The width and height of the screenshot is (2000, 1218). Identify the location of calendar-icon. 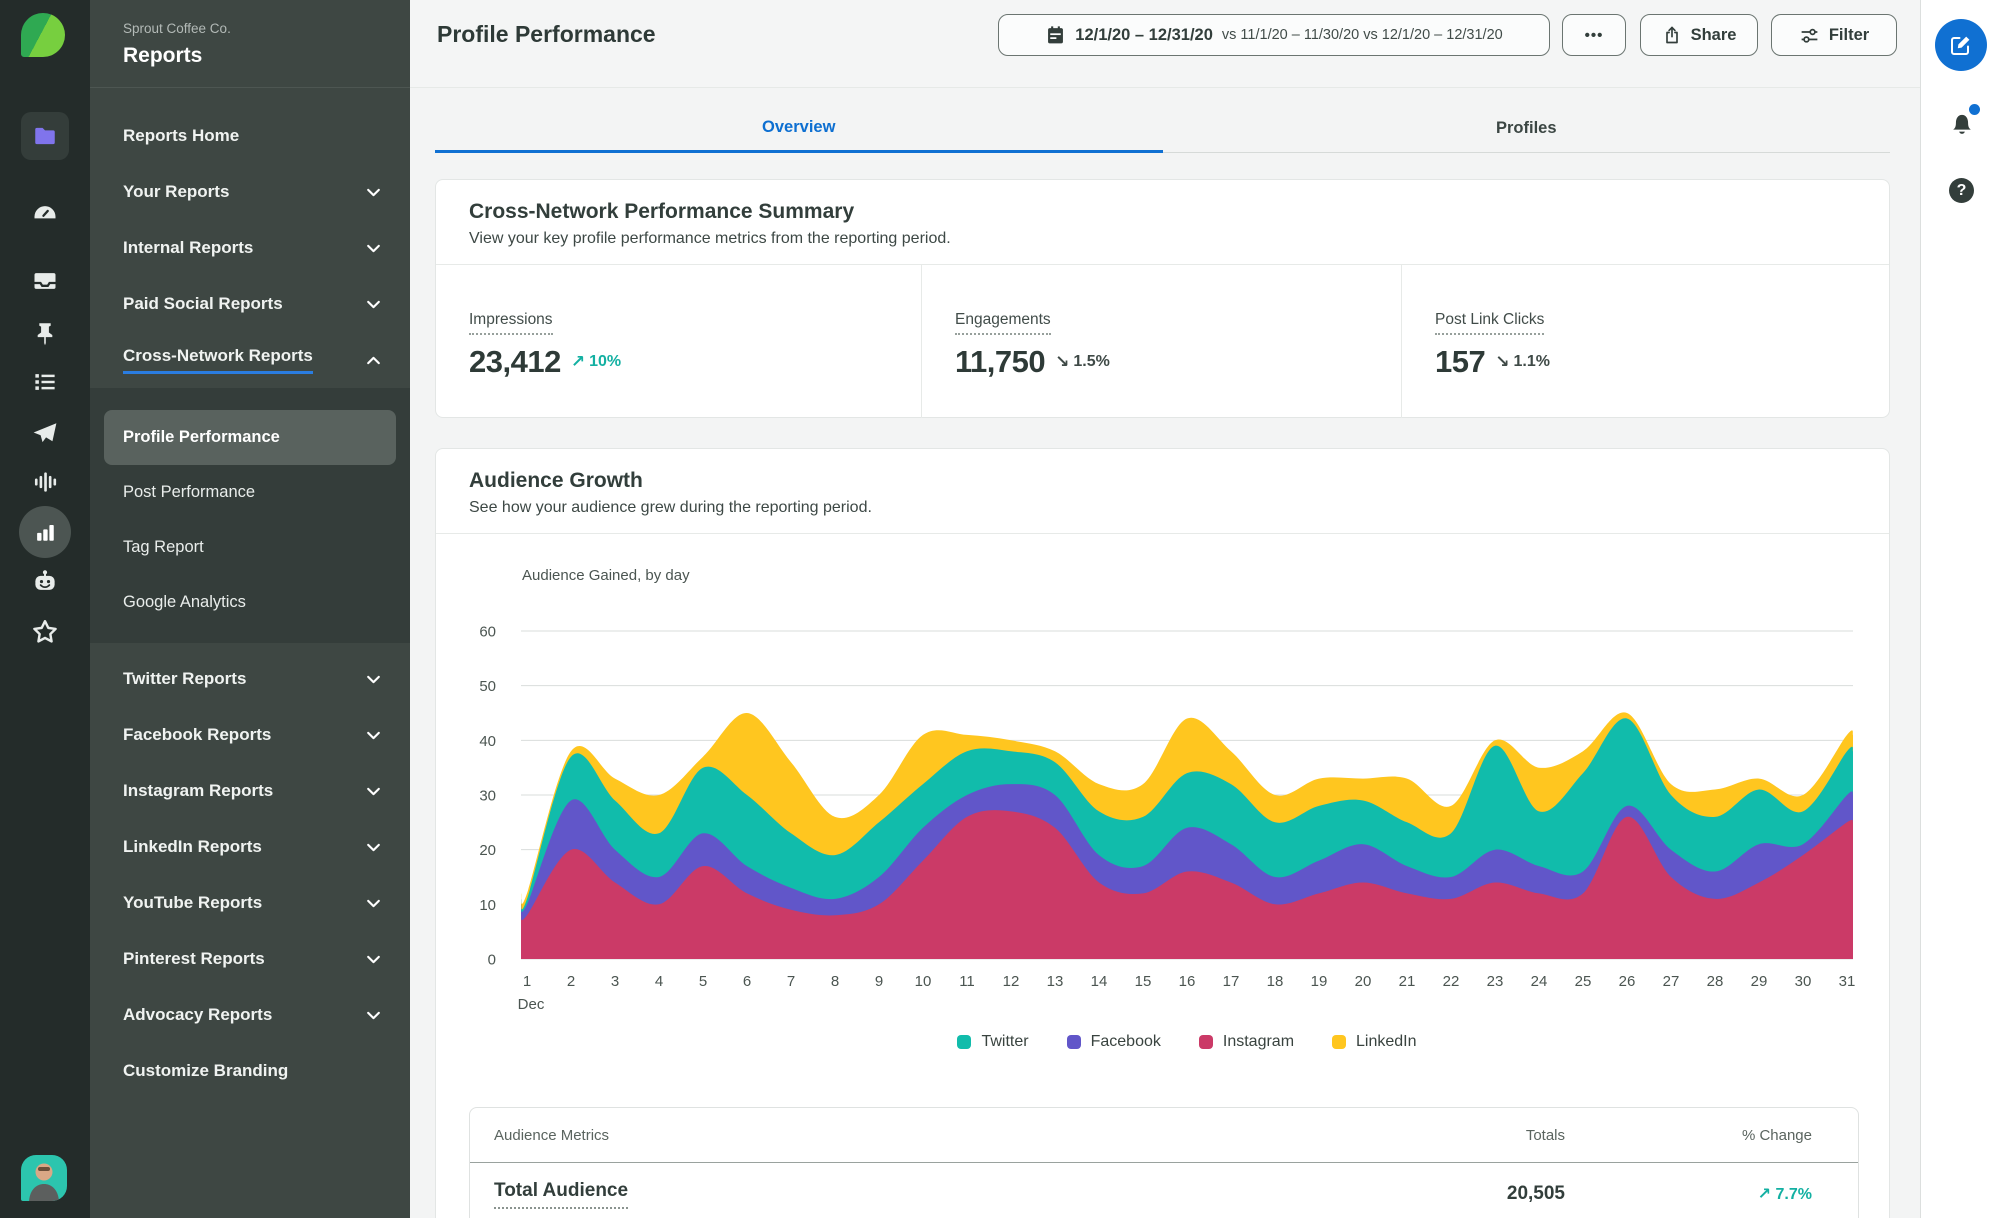
(1056, 34).